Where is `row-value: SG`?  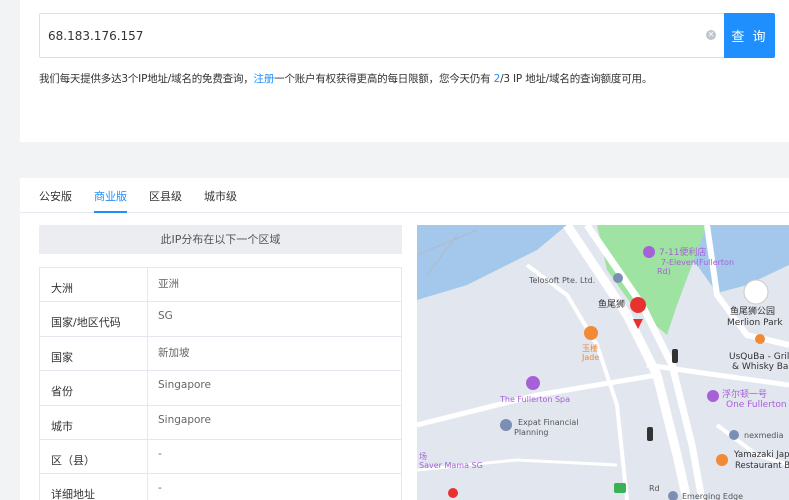
row-value: SG is located at coordinates (165, 316).